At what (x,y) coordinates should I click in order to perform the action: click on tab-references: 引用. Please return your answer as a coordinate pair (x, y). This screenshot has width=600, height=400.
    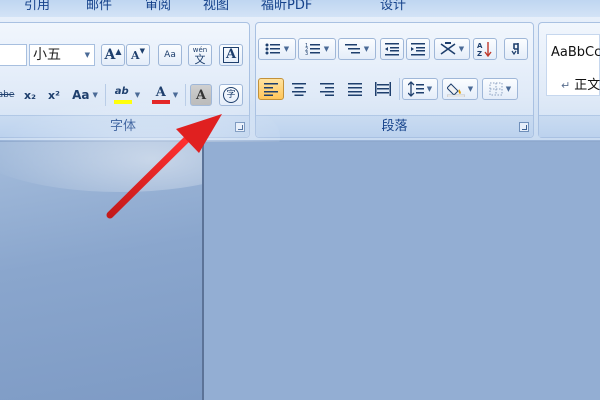
    Looking at the image, I should click on (37, 7).